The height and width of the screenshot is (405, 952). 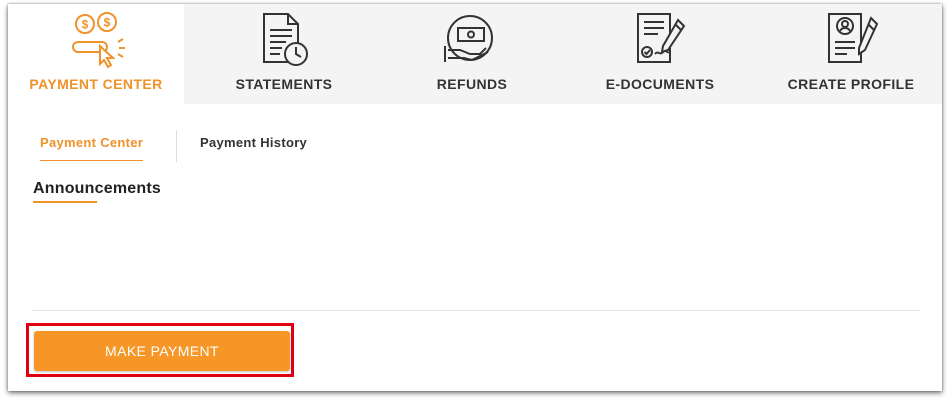 What do you see at coordinates (92, 143) in the screenshot?
I see `subtab-payment-center: Payment Center` at bounding box center [92, 143].